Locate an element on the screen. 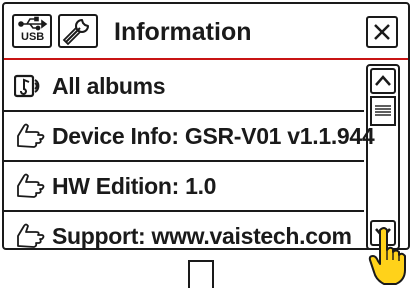 This screenshot has height=288, width=414. scroll-up-button is located at coordinates (383, 81).